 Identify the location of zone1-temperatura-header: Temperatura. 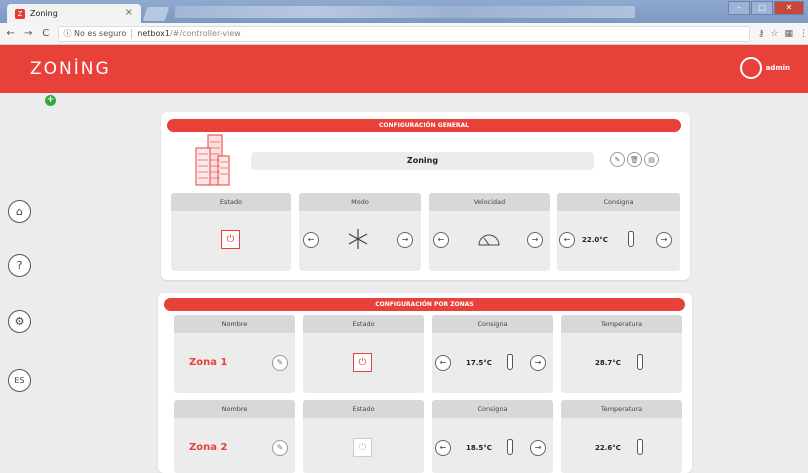
(621, 324).